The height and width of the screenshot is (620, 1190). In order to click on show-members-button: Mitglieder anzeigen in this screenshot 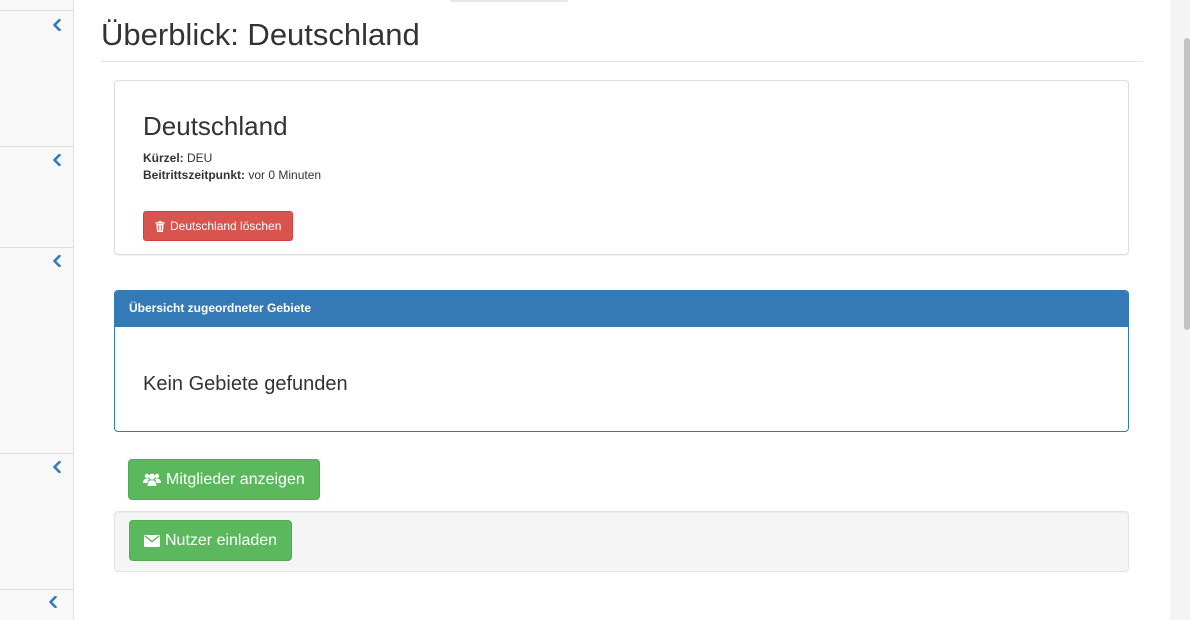, I will do `click(224, 479)`.